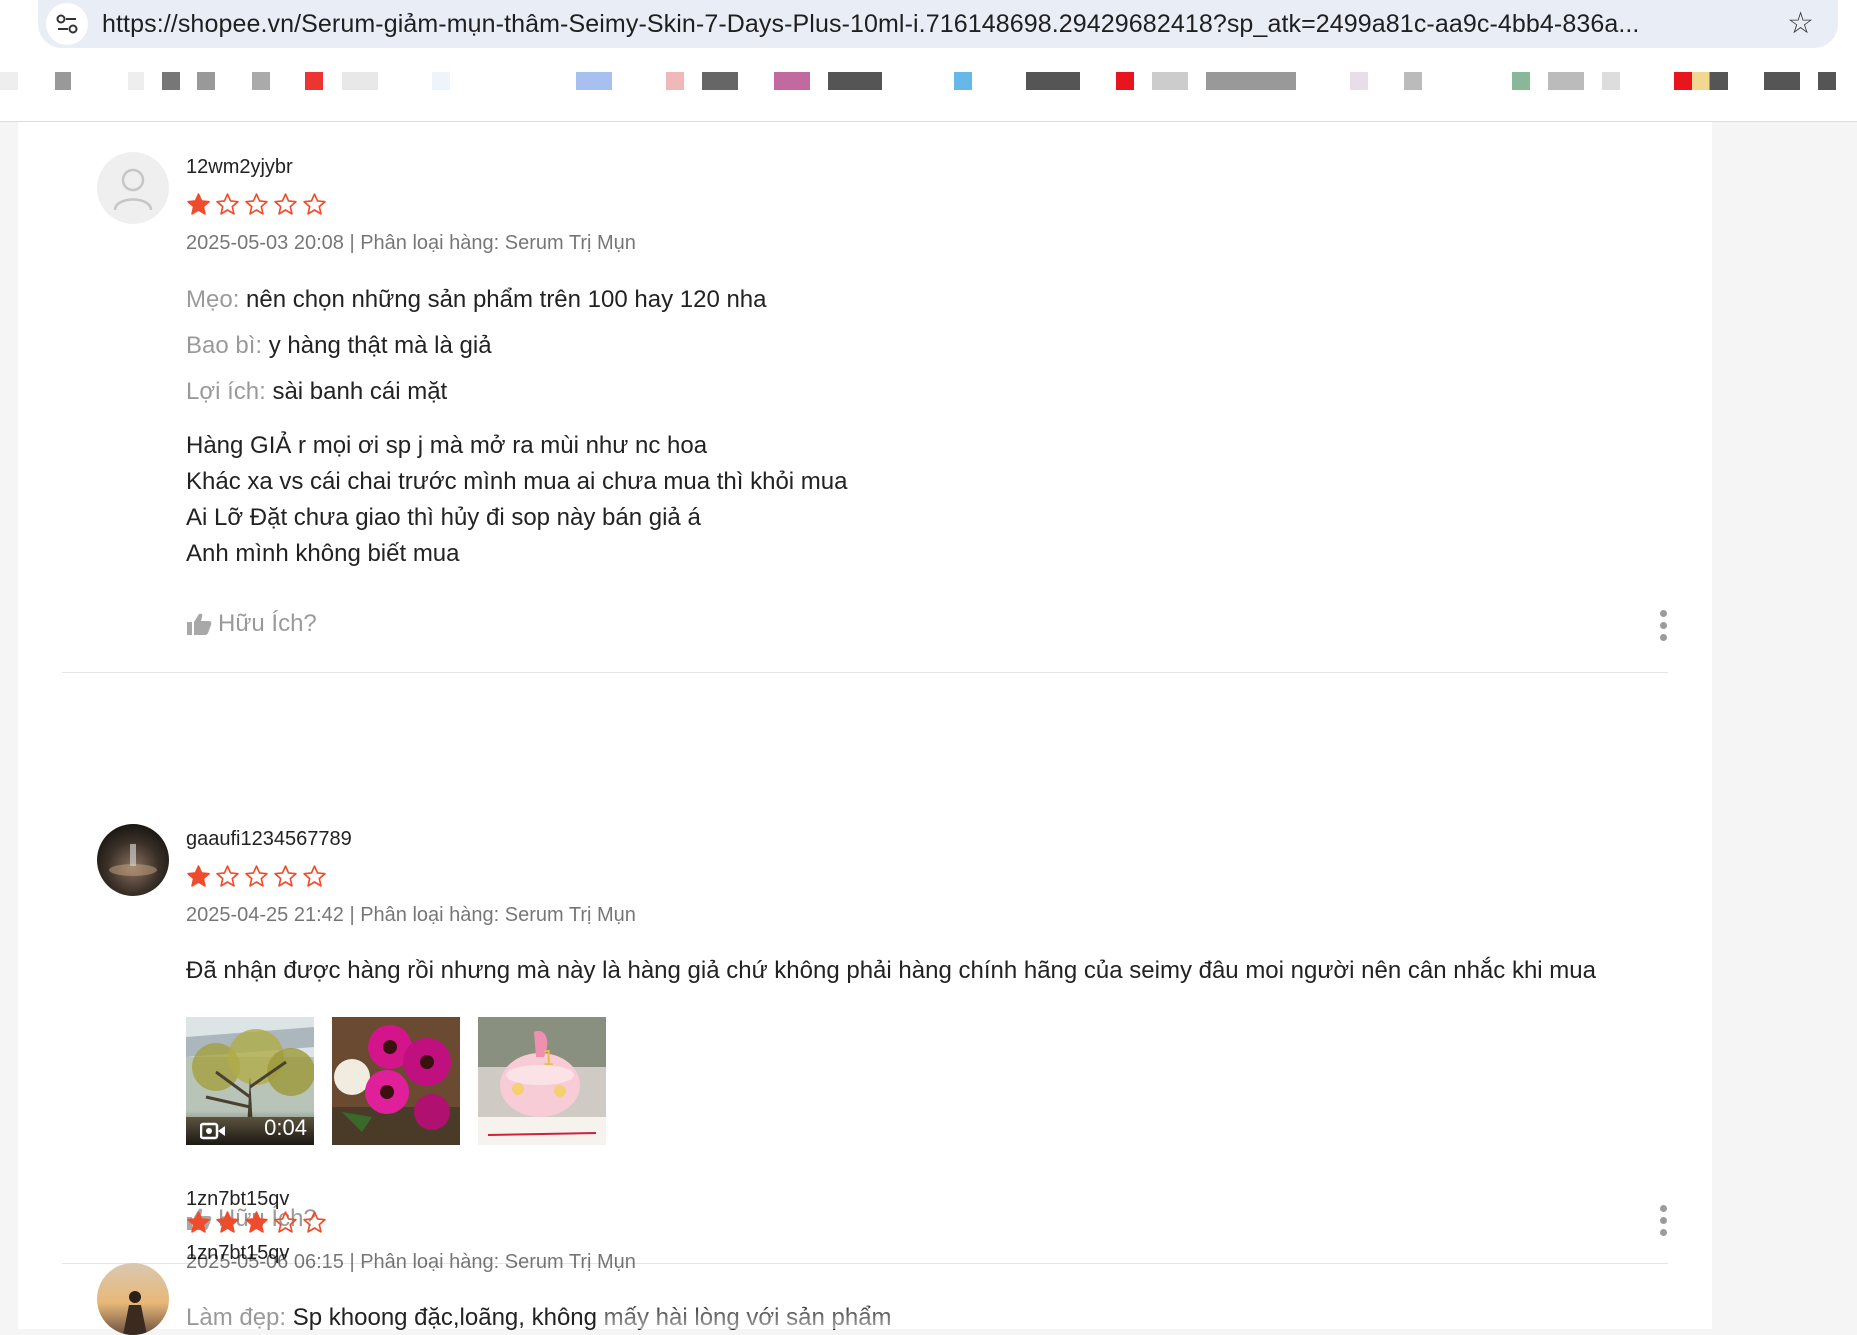  What do you see at coordinates (1800, 23) in the screenshot?
I see `bookmark-star-icon: ☆` at bounding box center [1800, 23].